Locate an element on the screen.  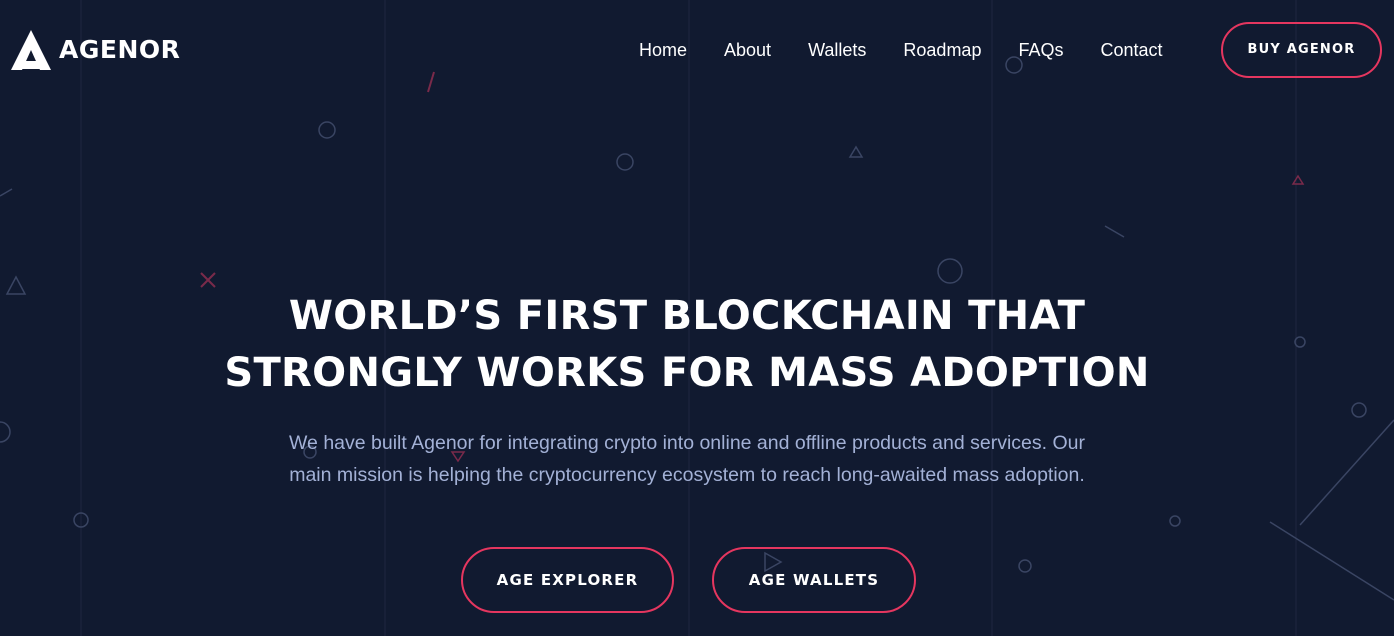
age-explorer-button: AGE EXPLORER is located at coordinates (567, 580).